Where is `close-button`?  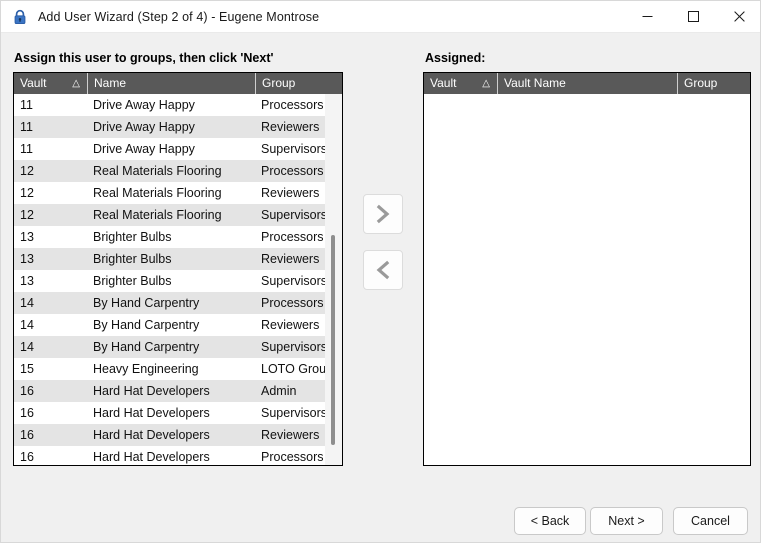
close-button is located at coordinates (738, 17).